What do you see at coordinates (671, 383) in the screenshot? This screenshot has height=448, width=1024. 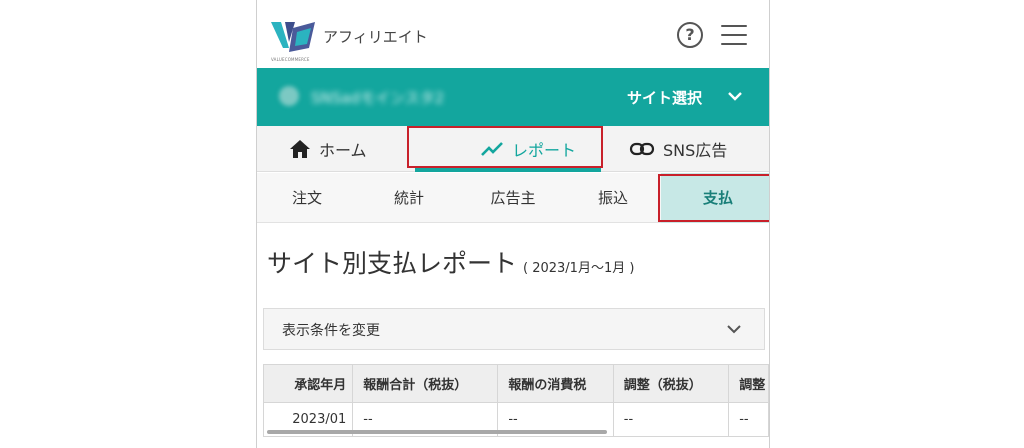 I see `column-header: 調整（税抜）` at bounding box center [671, 383].